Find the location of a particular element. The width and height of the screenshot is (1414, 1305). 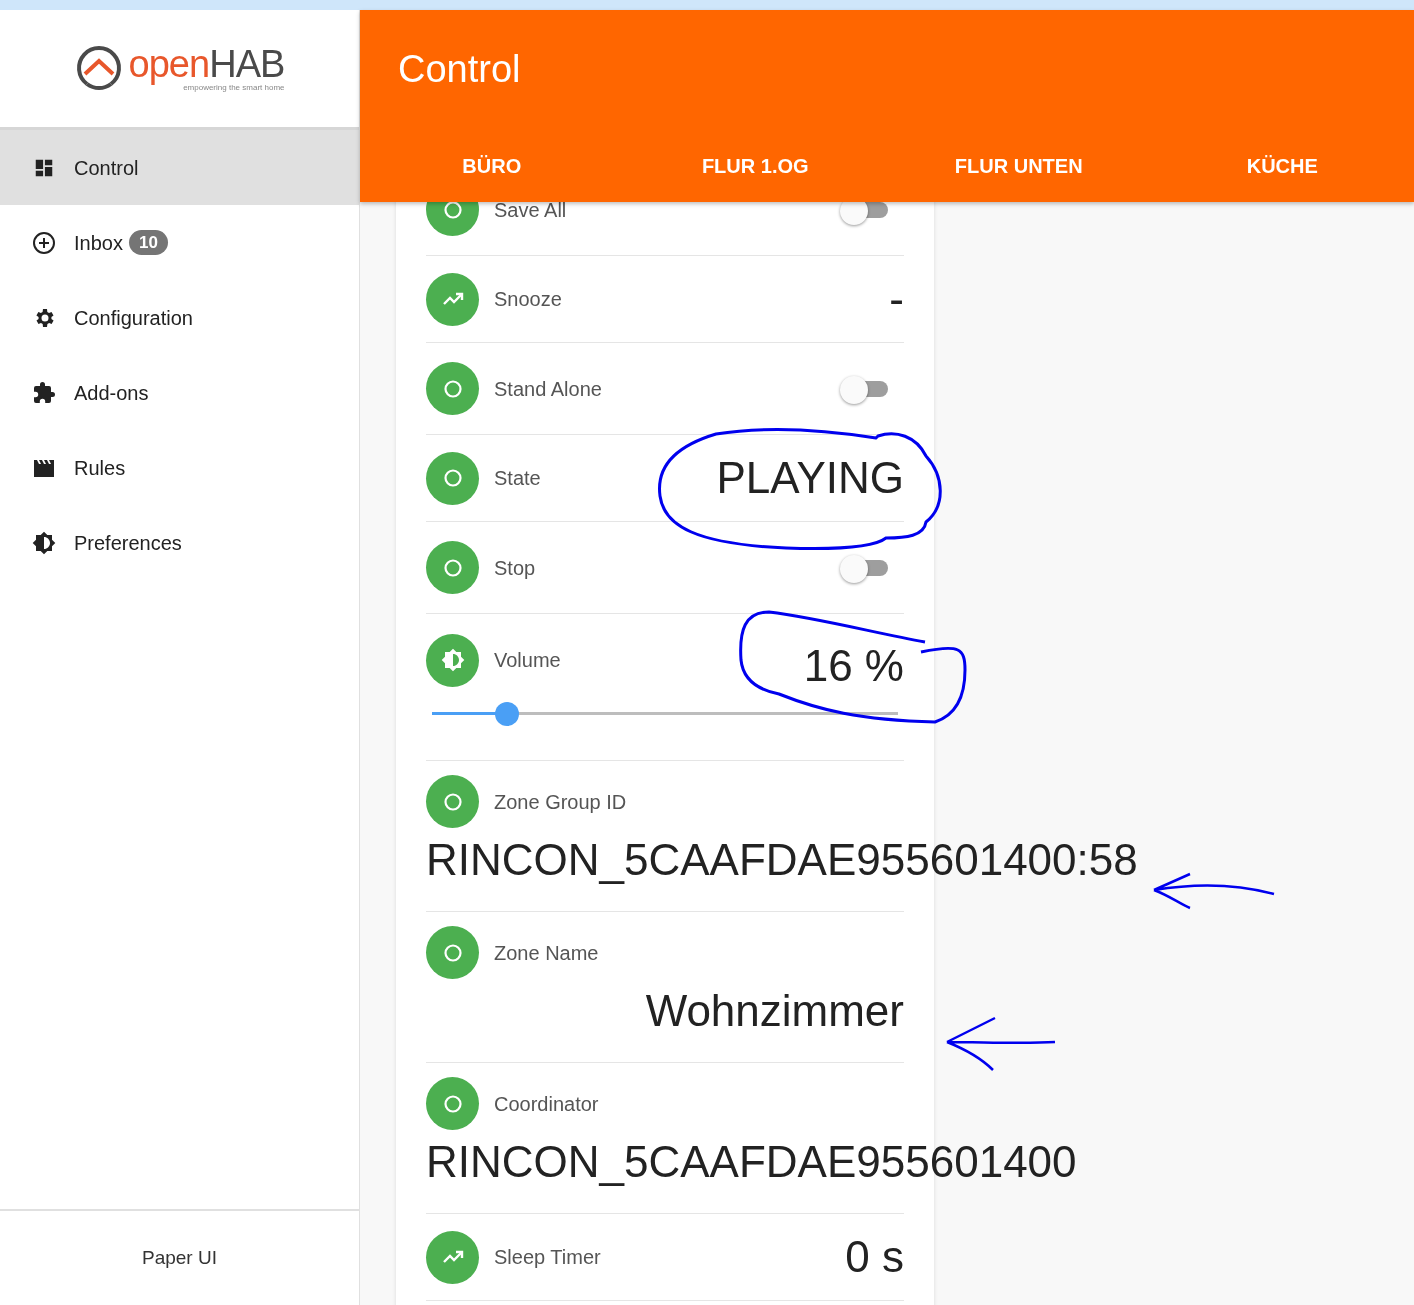

logo-tagline: empowering the smart home is located at coordinates (234, 87).